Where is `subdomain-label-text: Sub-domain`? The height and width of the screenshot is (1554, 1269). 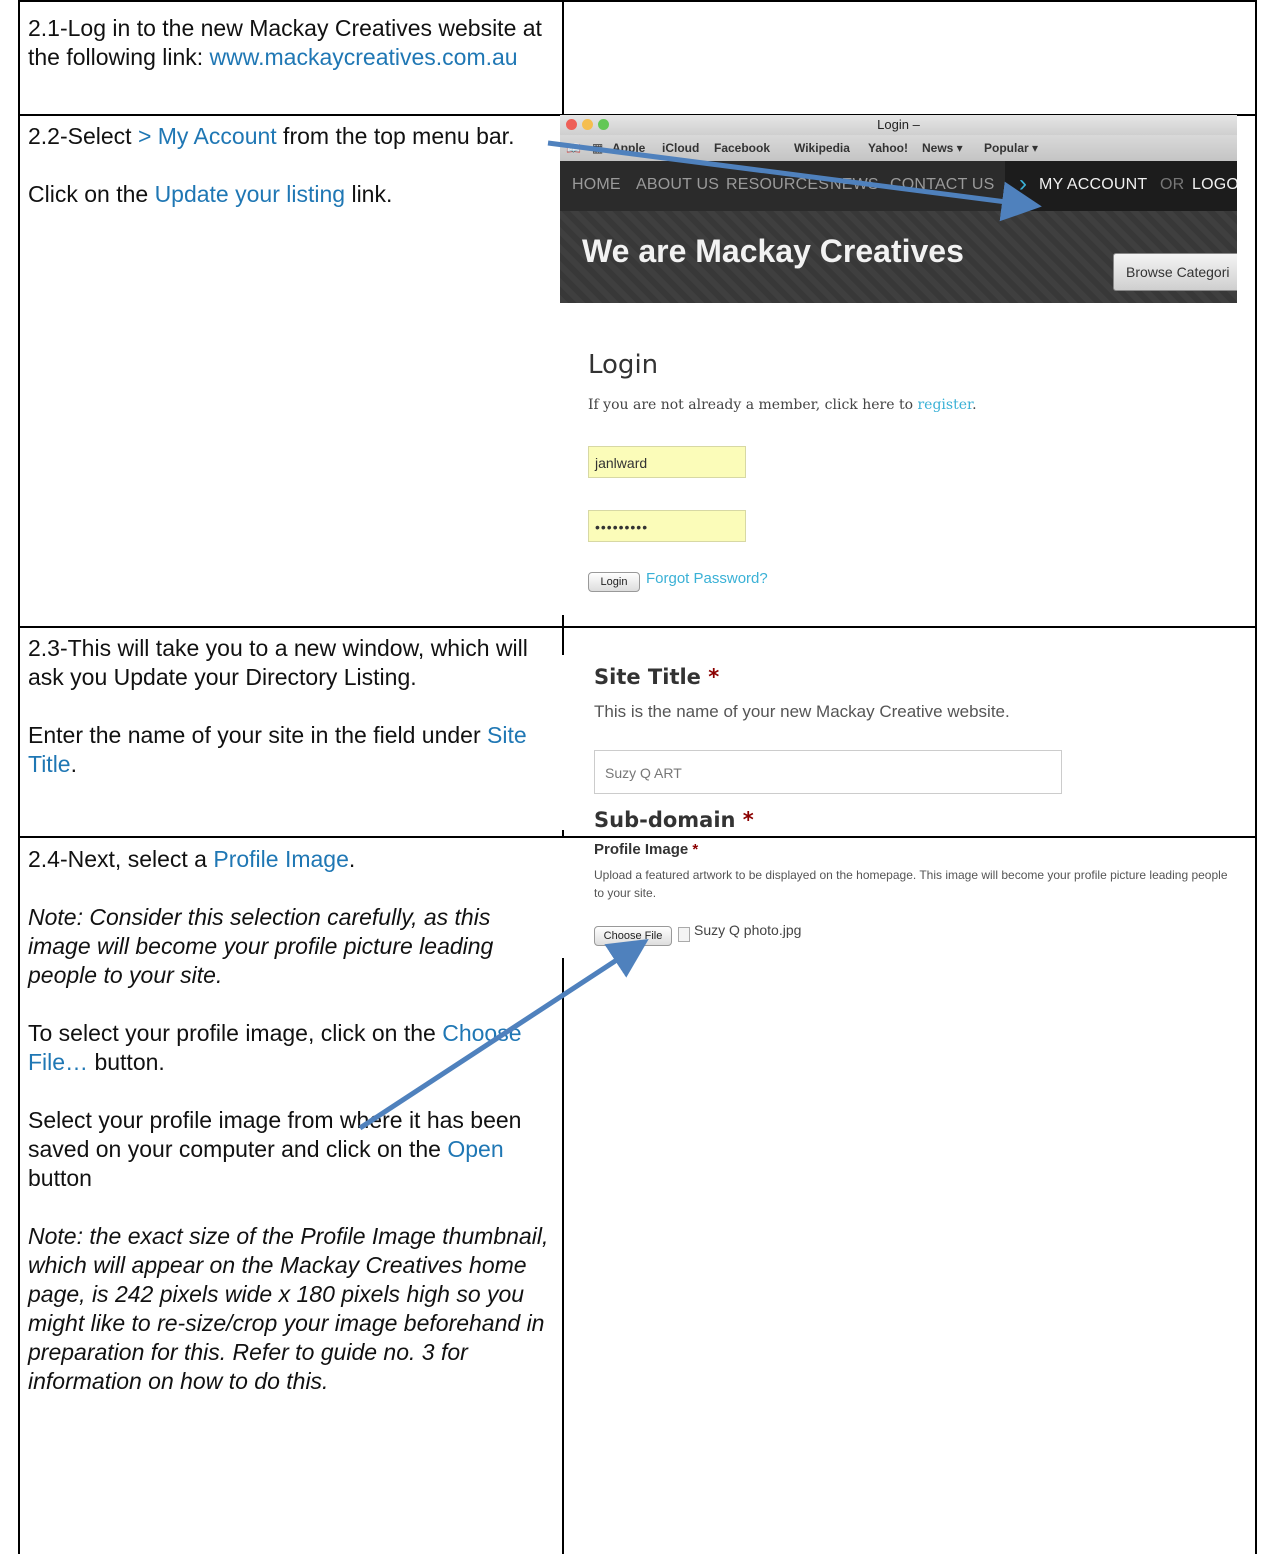
subdomain-label-text: Sub-domain is located at coordinates (665, 819).